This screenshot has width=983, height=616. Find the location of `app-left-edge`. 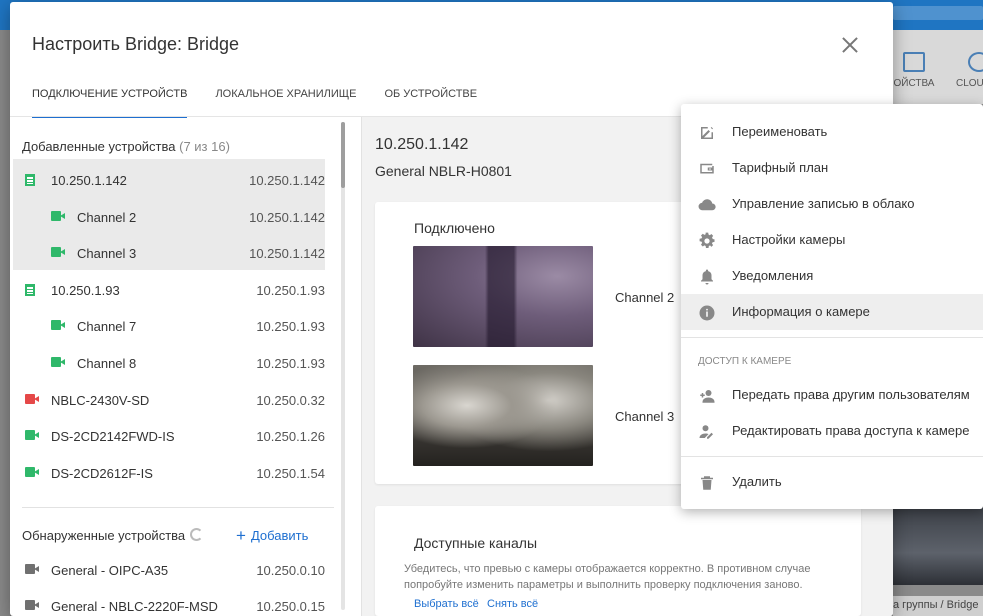

app-left-edge is located at coordinates (5, 323).